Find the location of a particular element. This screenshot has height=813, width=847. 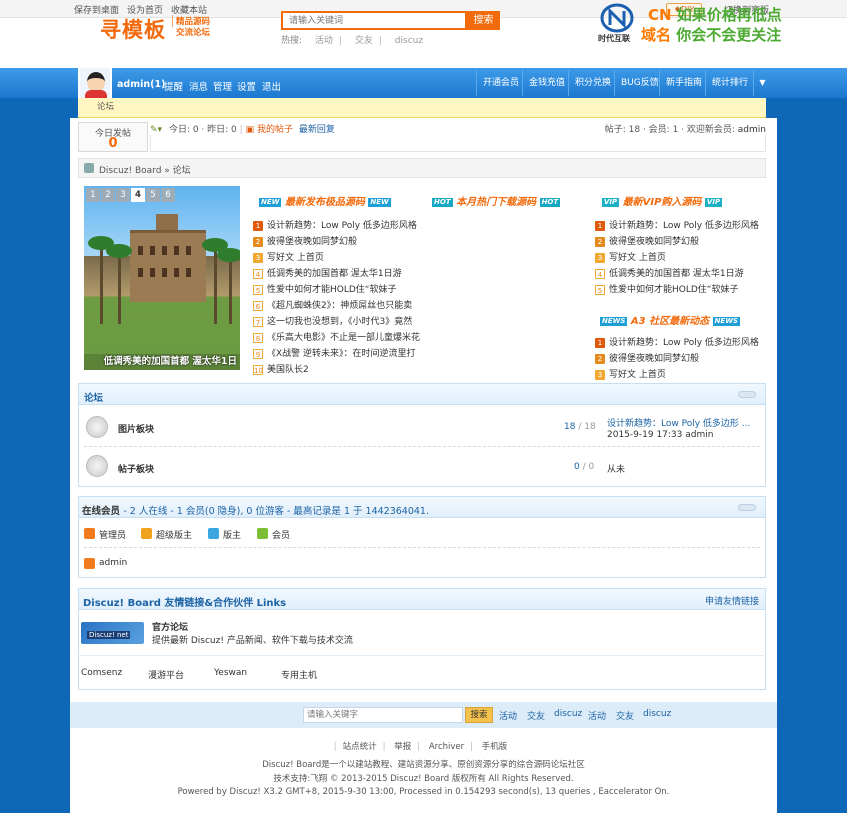

slide-page-2: 2 is located at coordinates (108, 195).